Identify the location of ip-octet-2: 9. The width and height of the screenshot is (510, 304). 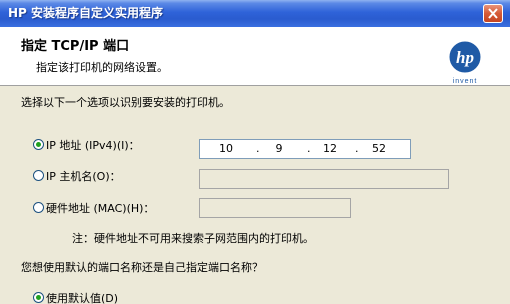
(279, 148).